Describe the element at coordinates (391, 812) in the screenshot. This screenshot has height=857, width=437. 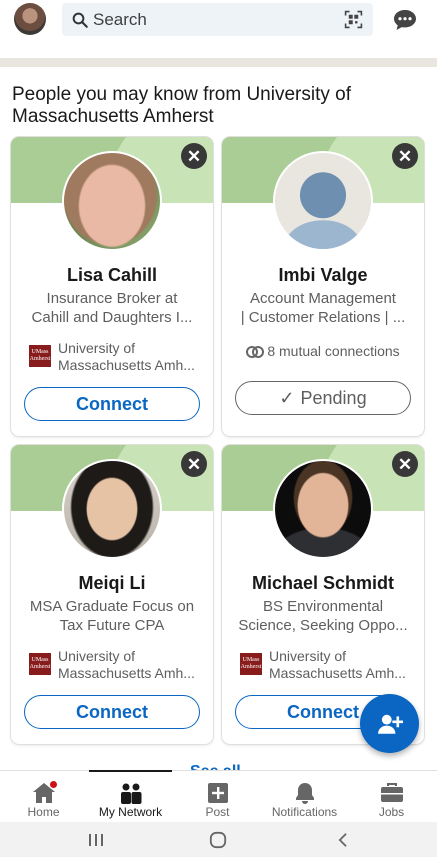
I see `nav-label: Jobs` at that location.